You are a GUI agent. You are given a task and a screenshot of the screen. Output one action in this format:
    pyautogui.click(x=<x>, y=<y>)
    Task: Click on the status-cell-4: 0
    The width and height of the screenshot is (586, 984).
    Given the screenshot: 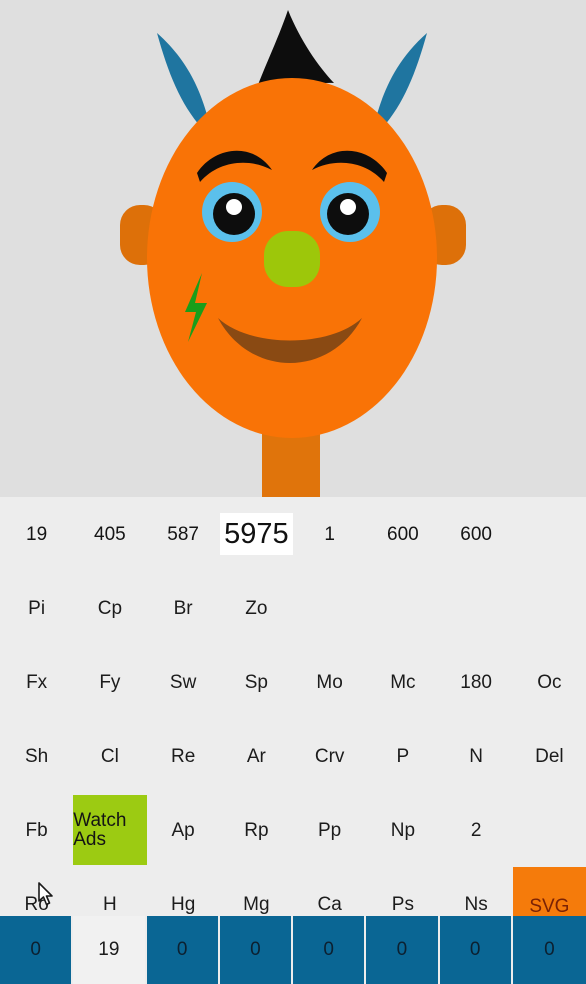 What is the action you would take?
    pyautogui.click(x=330, y=950)
    